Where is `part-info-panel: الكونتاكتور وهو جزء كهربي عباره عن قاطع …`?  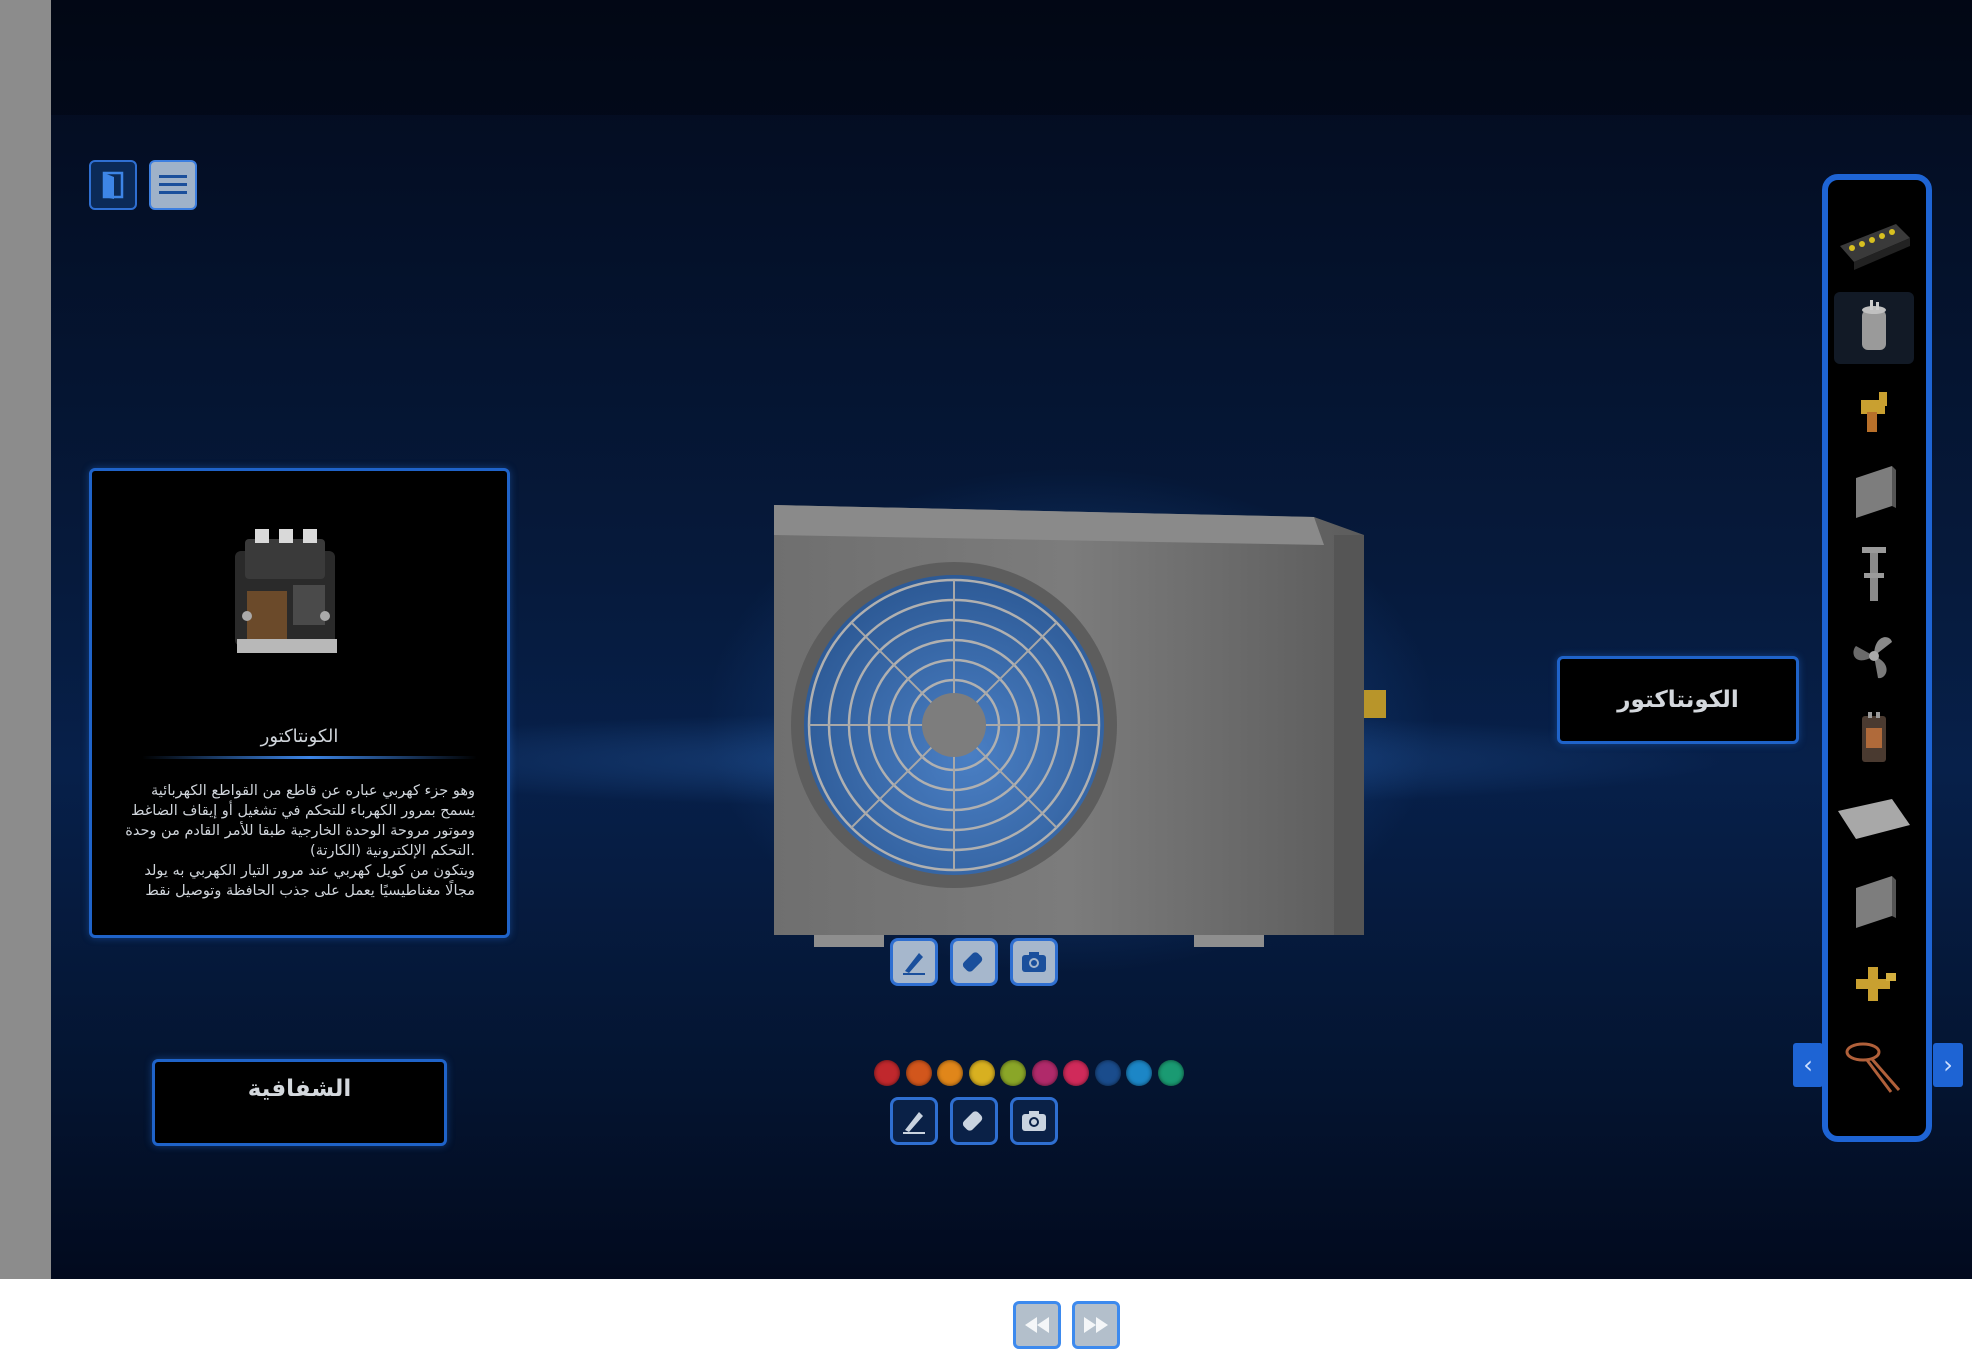 part-info-panel: الكونتاكتور وهو جزء كهربي عباره عن قاطع … is located at coordinates (299, 703).